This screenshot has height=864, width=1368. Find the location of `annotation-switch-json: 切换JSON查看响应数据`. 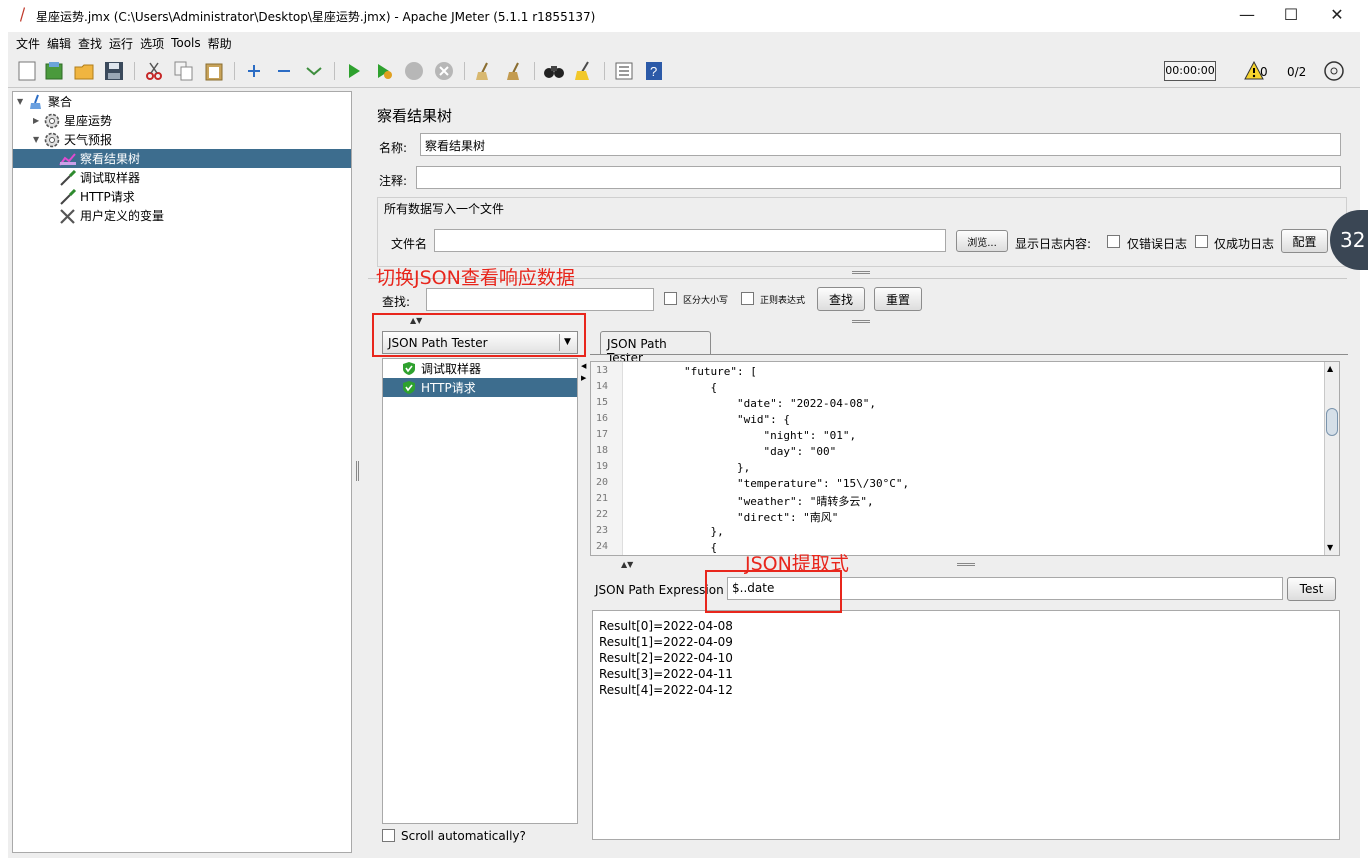

annotation-switch-json: 切换JSON查看响应数据 is located at coordinates (475, 278).